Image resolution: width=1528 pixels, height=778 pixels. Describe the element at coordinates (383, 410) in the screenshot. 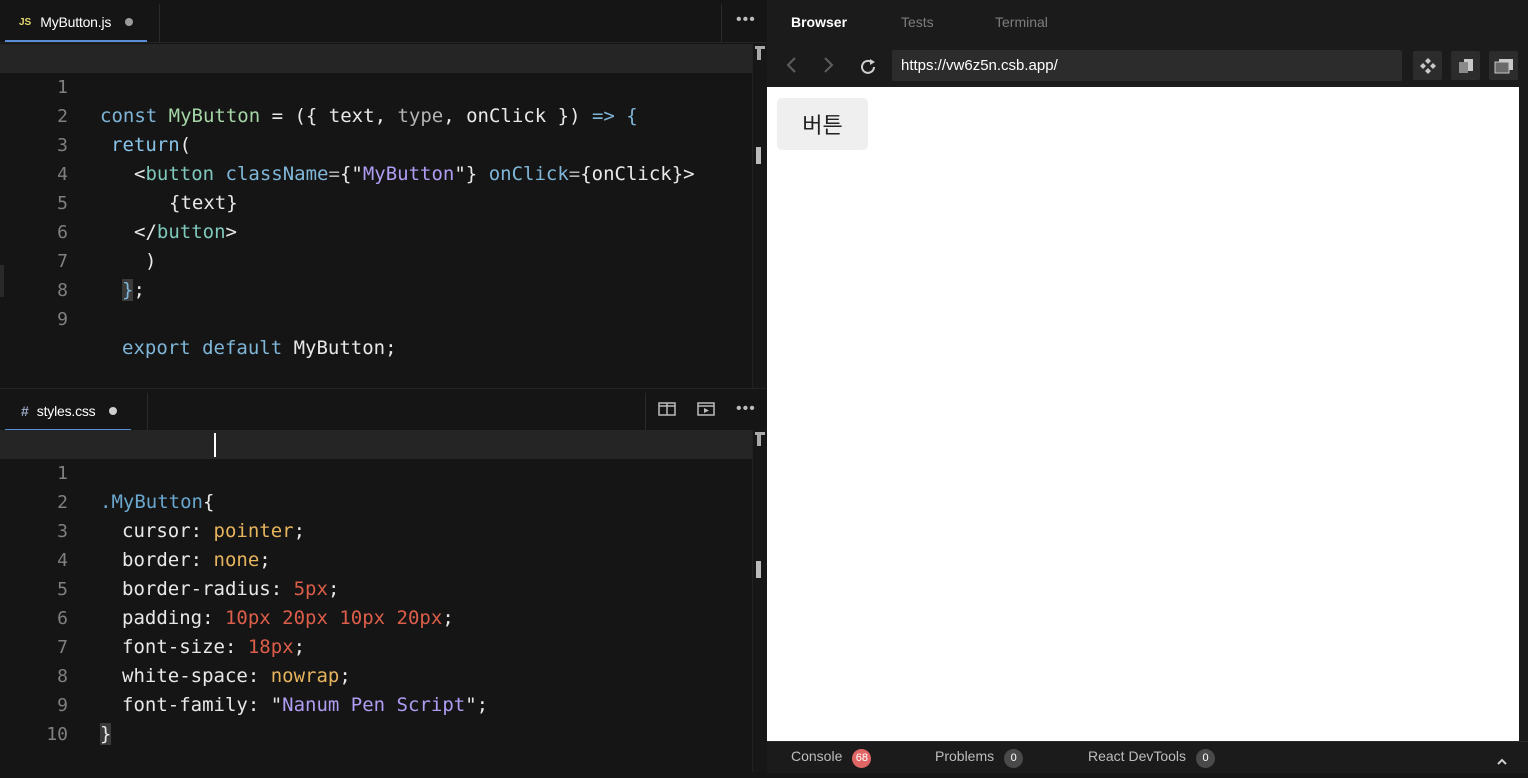

I see `editor-tabbar-bottom: # styles.css •••` at that location.